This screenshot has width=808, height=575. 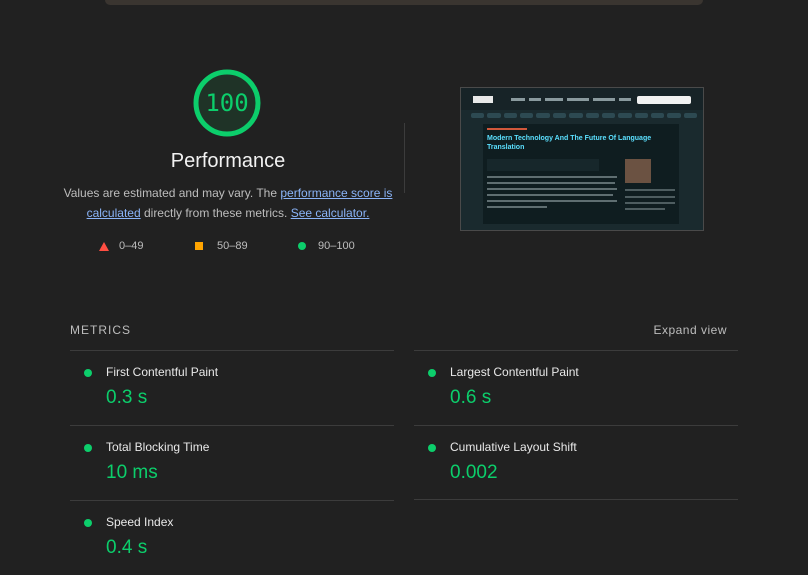 I want to click on thumb-search-box, so click(x=664, y=100).